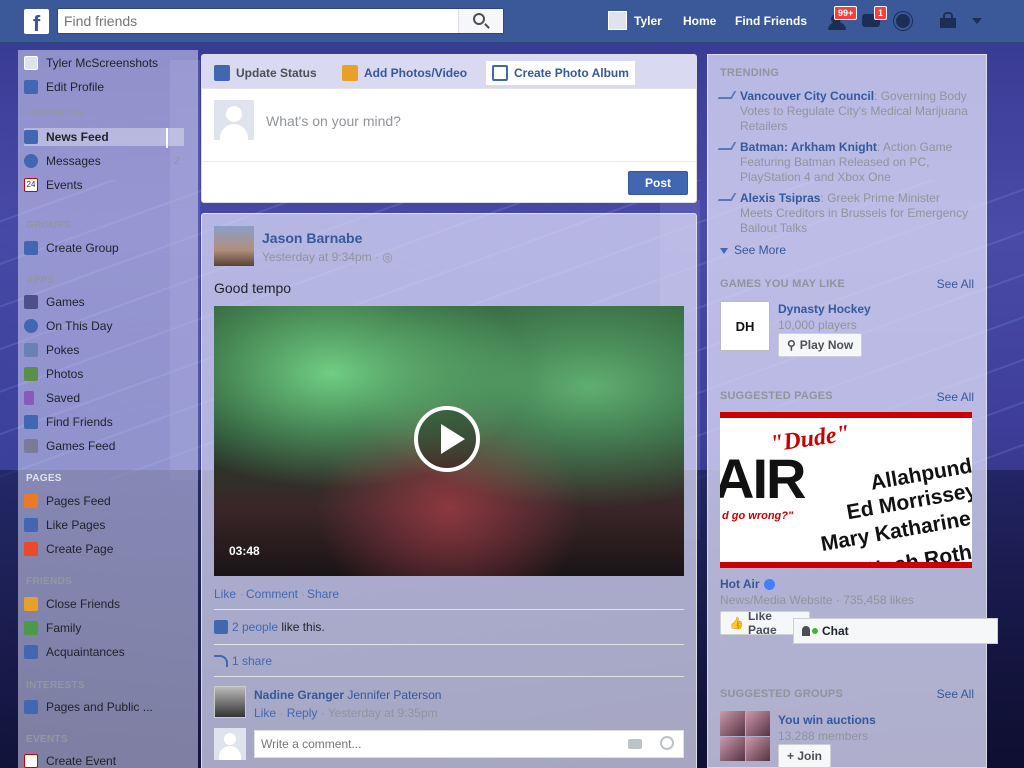 This screenshot has width=1024, height=768. Describe the element at coordinates (805, 756) in the screenshot. I see `join-group-button: + Join` at that location.